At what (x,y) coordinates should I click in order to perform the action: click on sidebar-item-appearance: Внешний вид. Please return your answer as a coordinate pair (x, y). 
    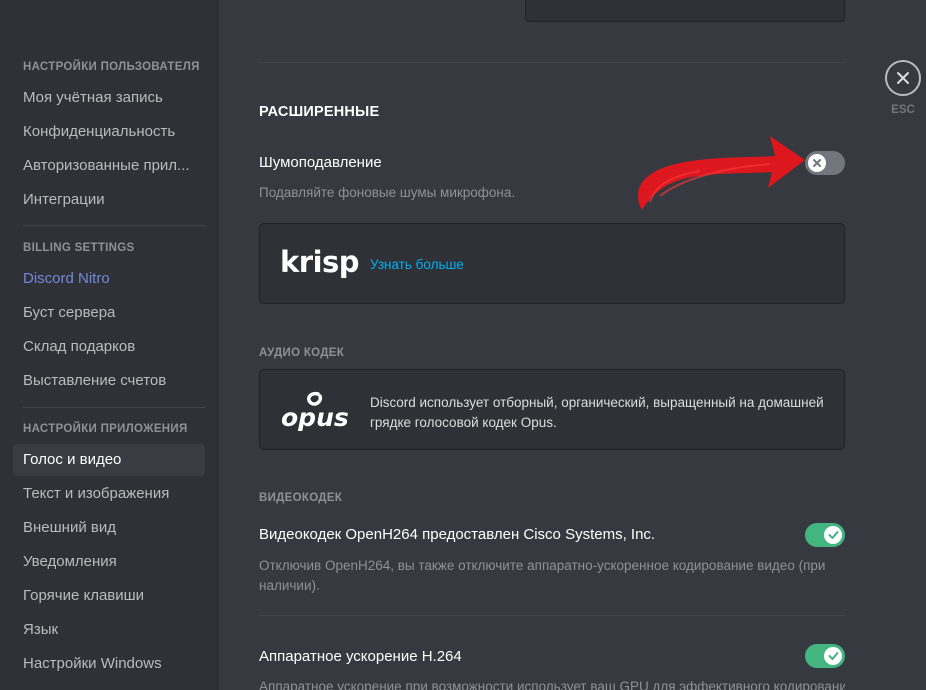
    Looking at the image, I should click on (109, 528).